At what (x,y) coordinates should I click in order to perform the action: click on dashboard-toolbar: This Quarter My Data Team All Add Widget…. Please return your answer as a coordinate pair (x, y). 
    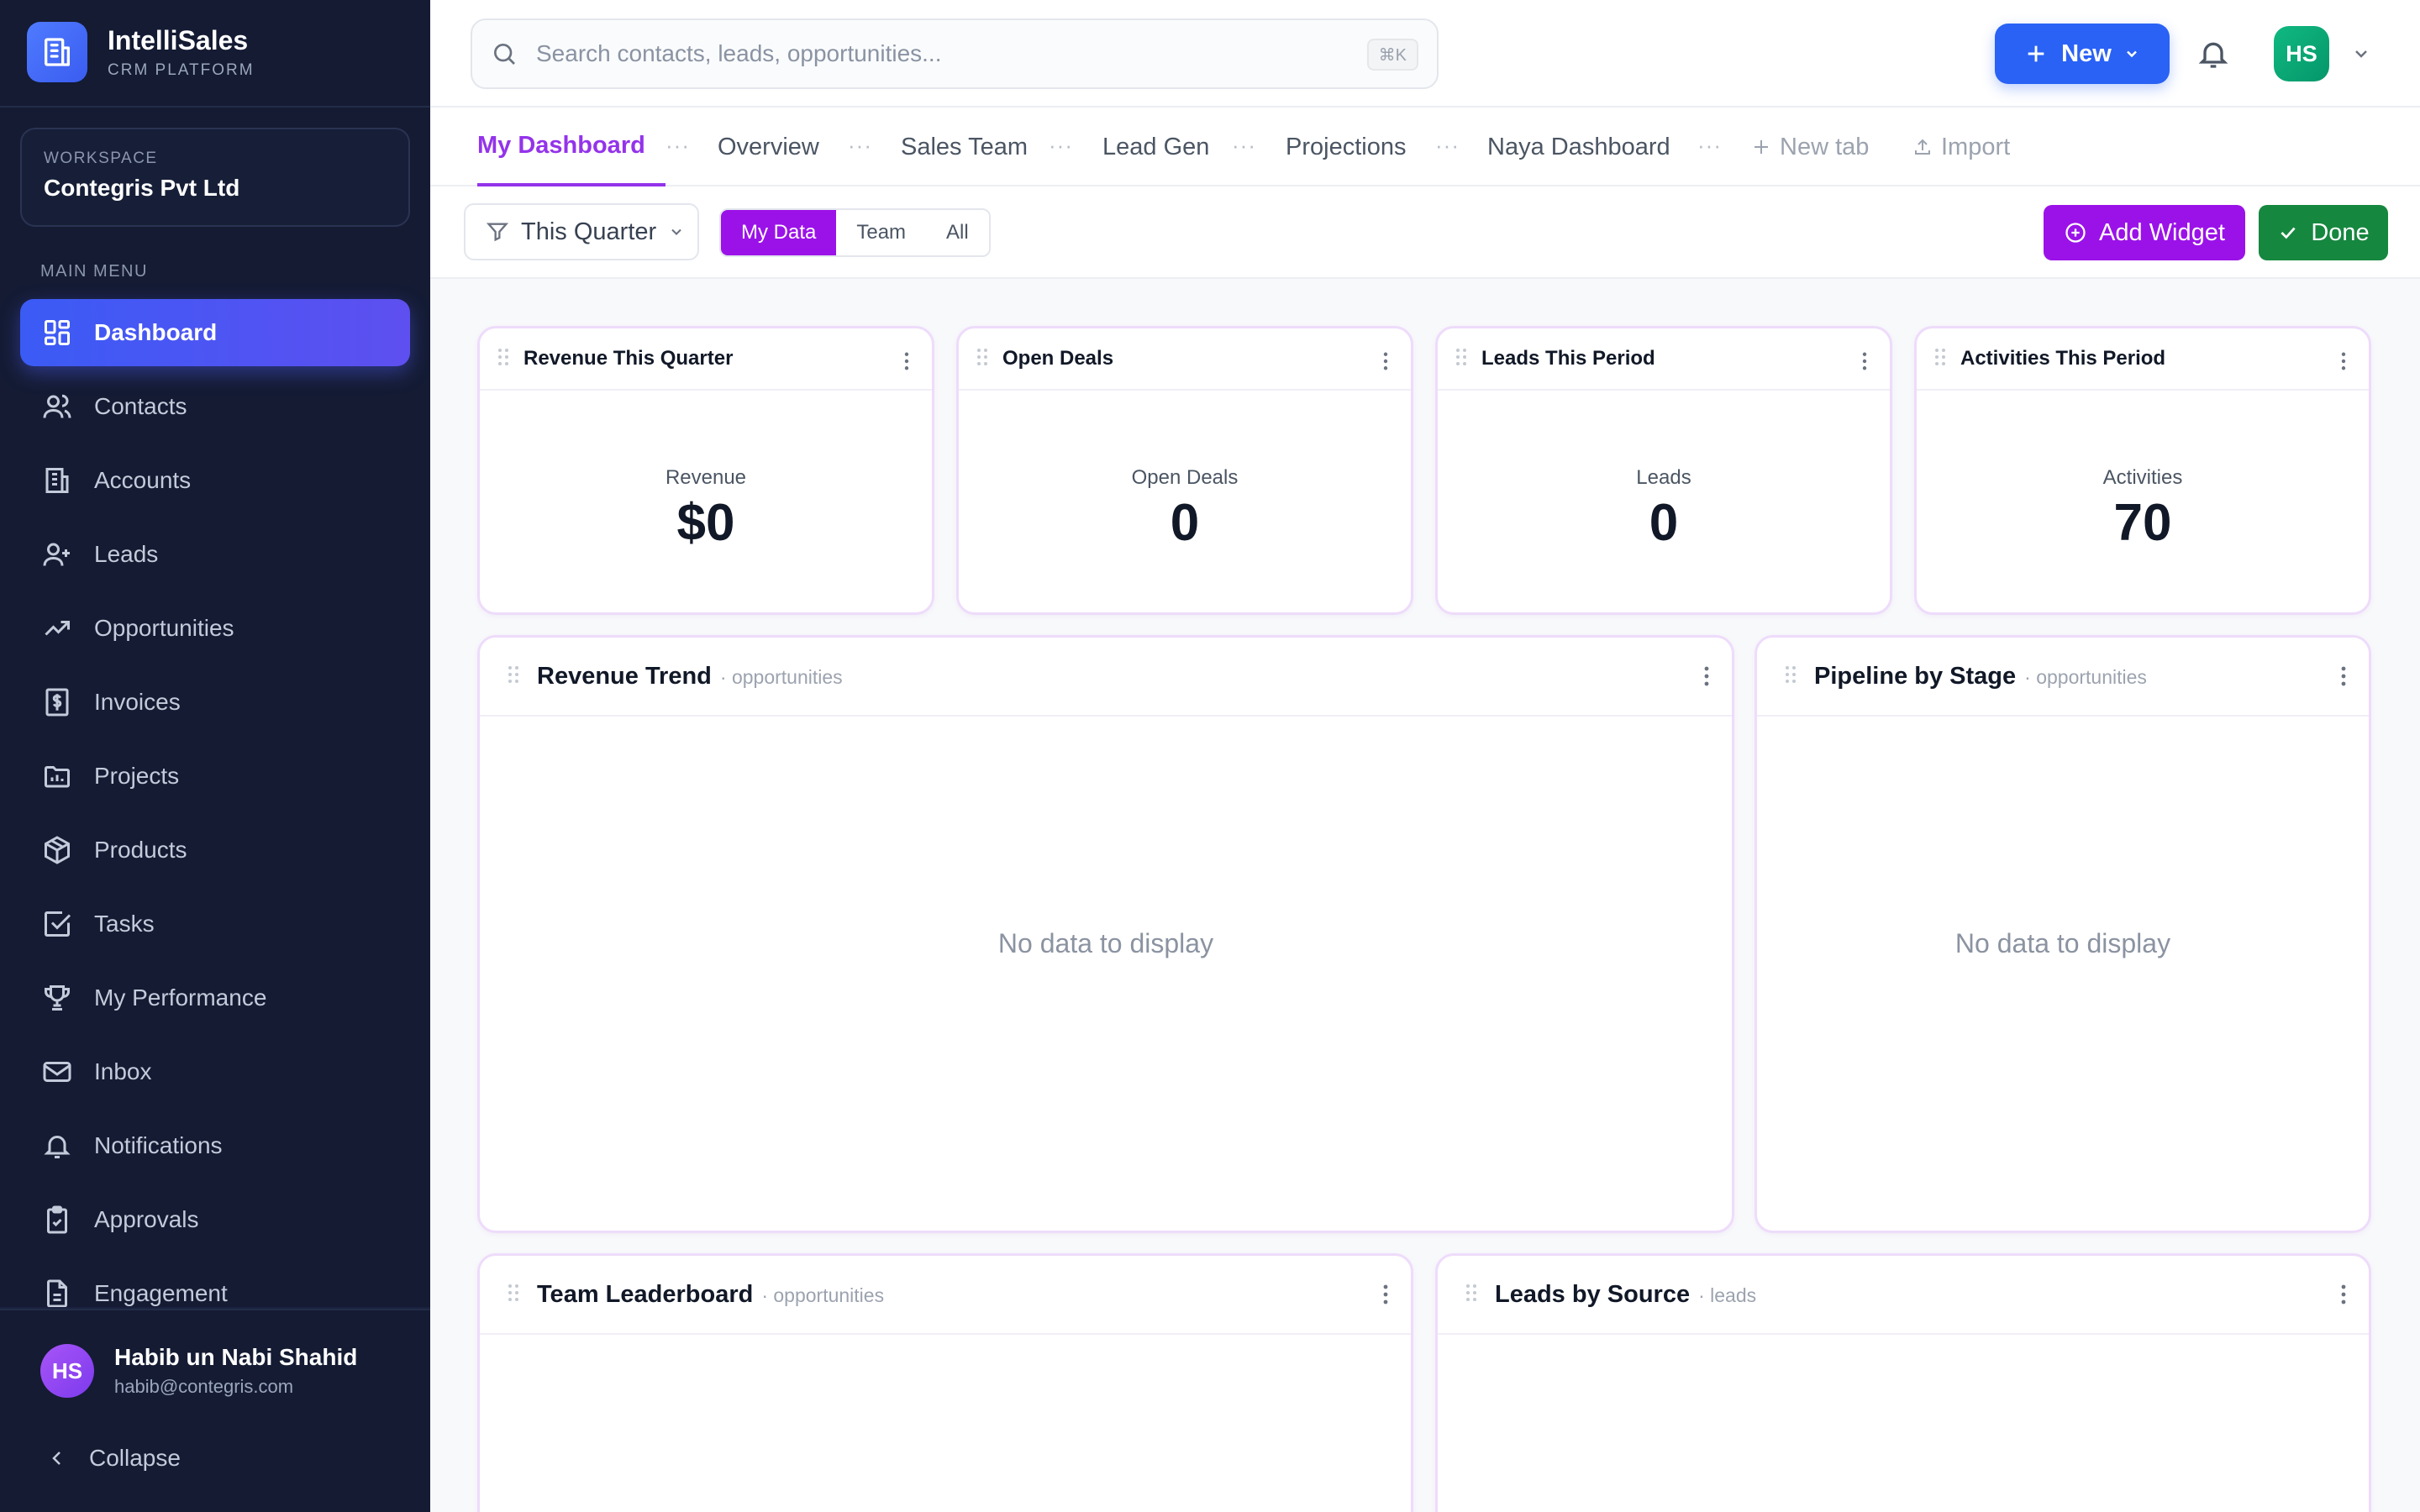
    Looking at the image, I should click on (1425, 232).